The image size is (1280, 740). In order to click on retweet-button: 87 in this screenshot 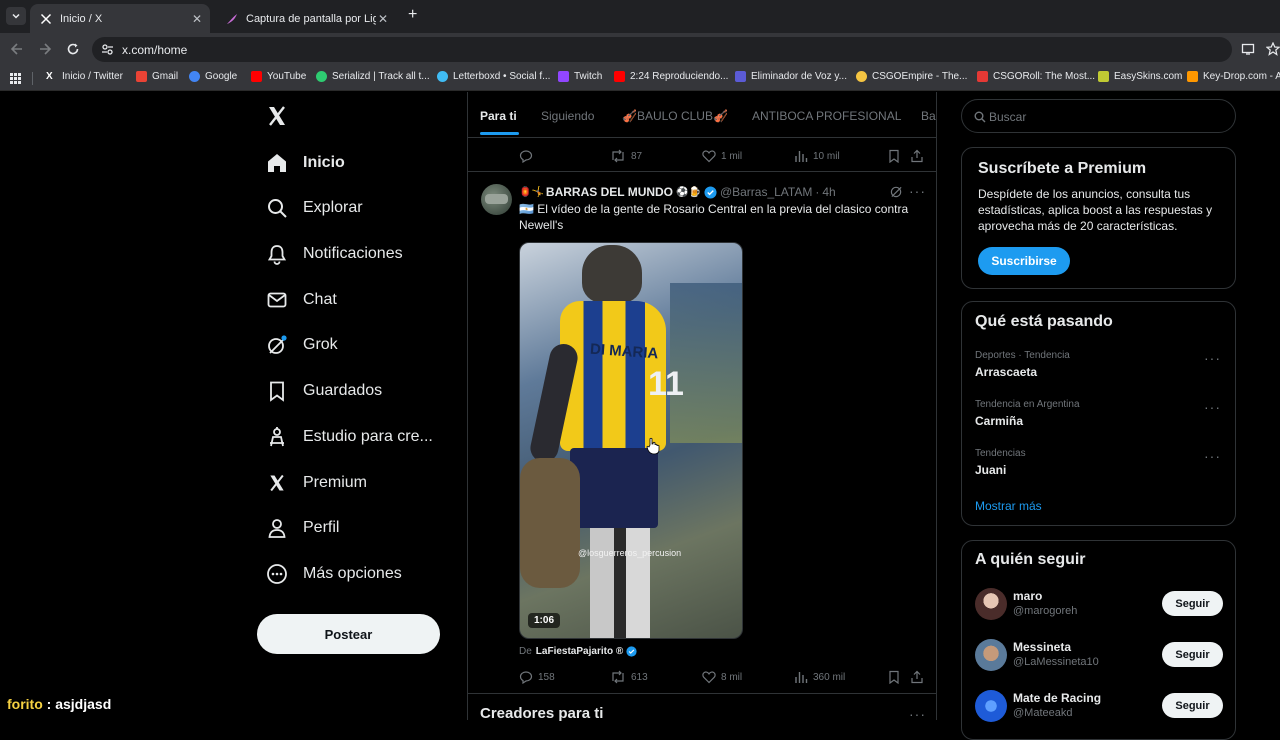, I will do `click(626, 156)`.